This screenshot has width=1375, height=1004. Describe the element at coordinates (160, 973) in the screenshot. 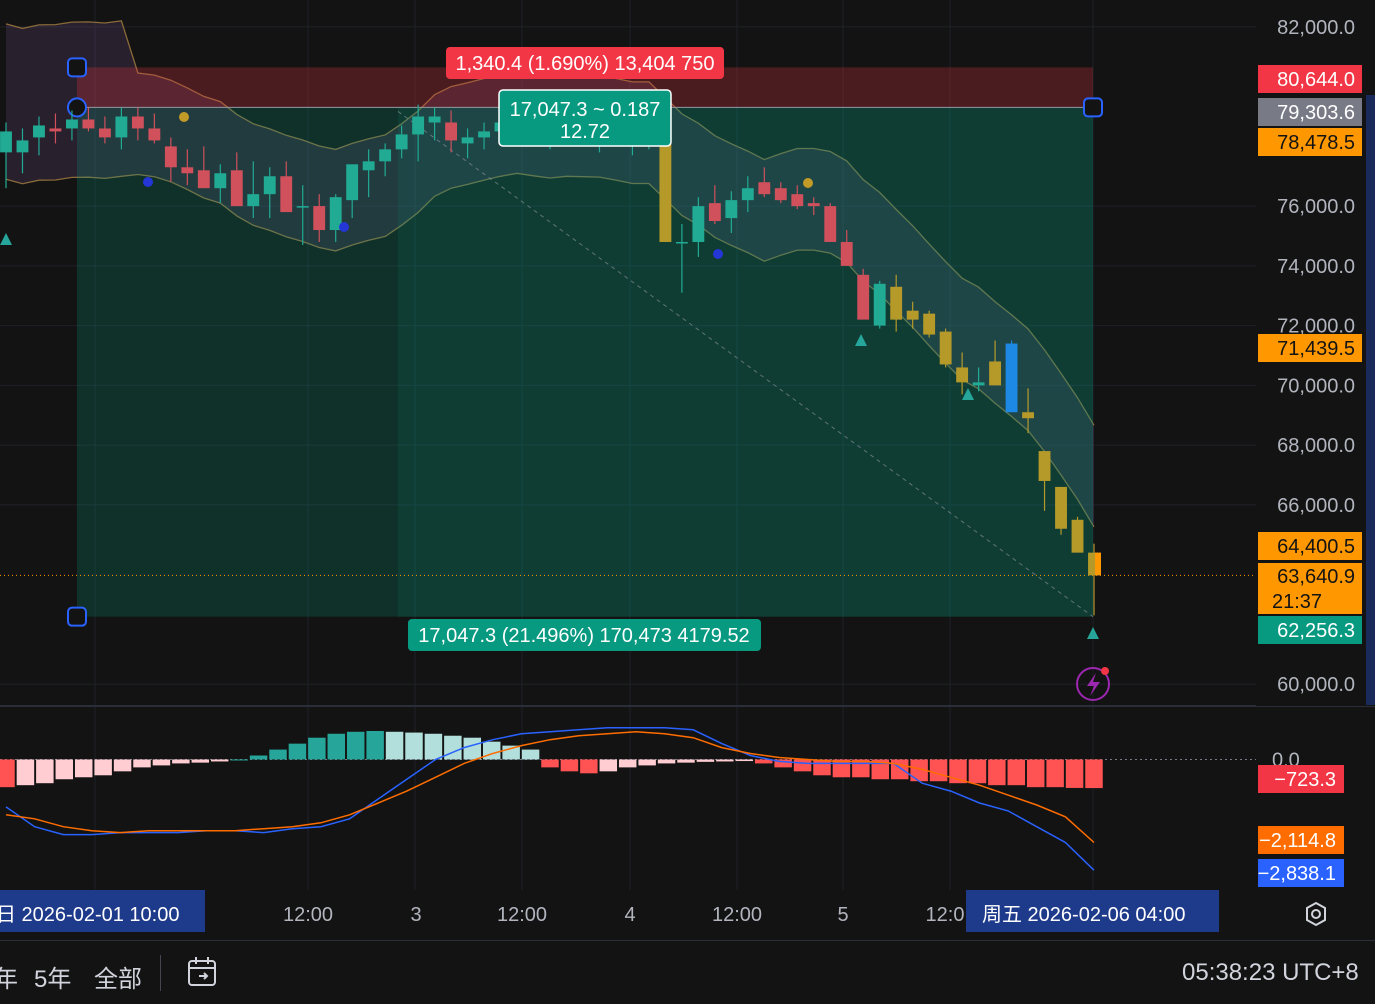

I see `toolbar-divider` at that location.